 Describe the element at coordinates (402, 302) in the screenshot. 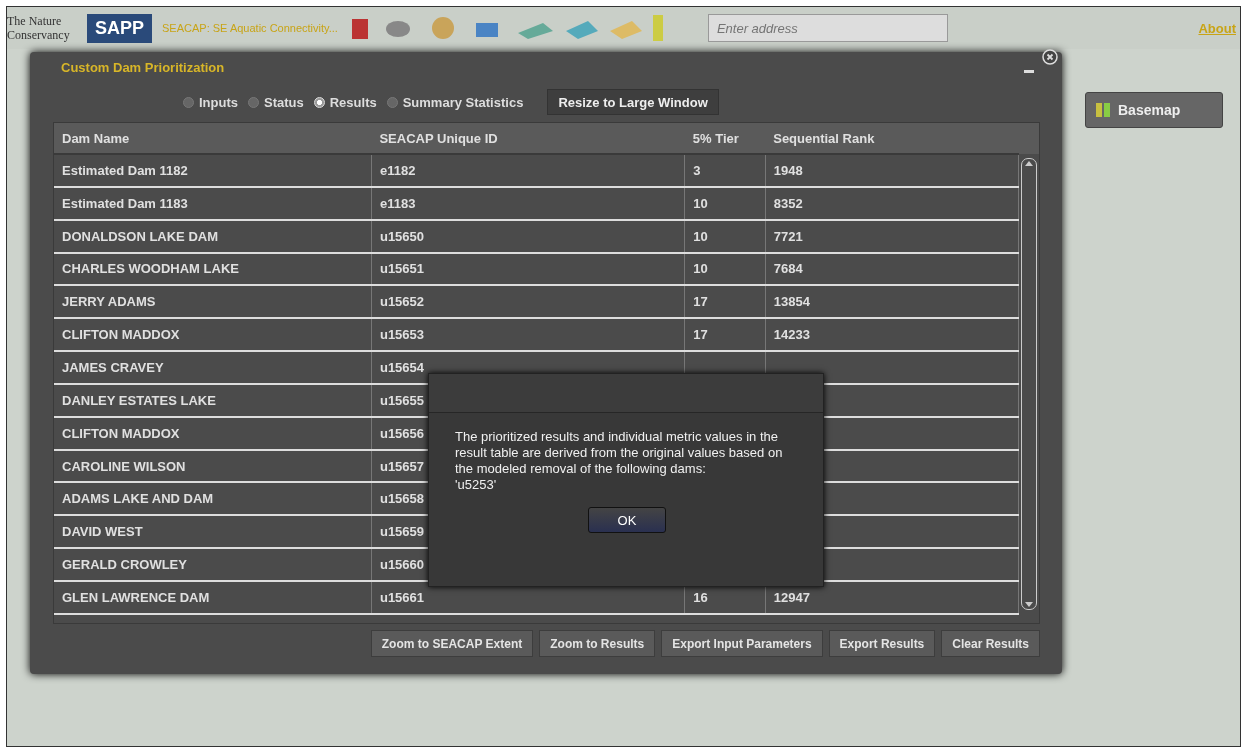

I see `table-cell: u15652` at that location.